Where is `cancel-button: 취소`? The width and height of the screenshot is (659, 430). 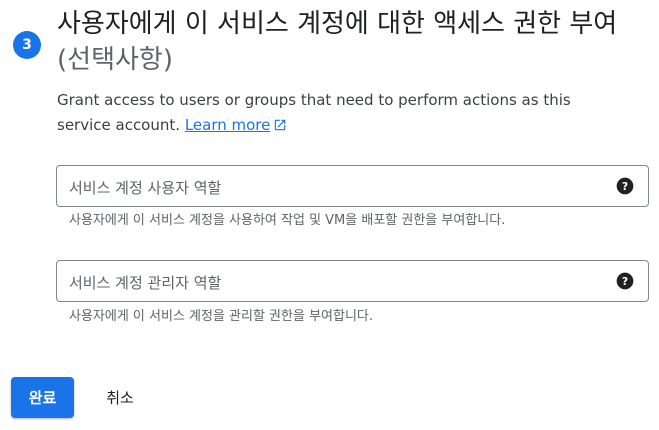
cancel-button: 취소 is located at coordinates (120, 397).